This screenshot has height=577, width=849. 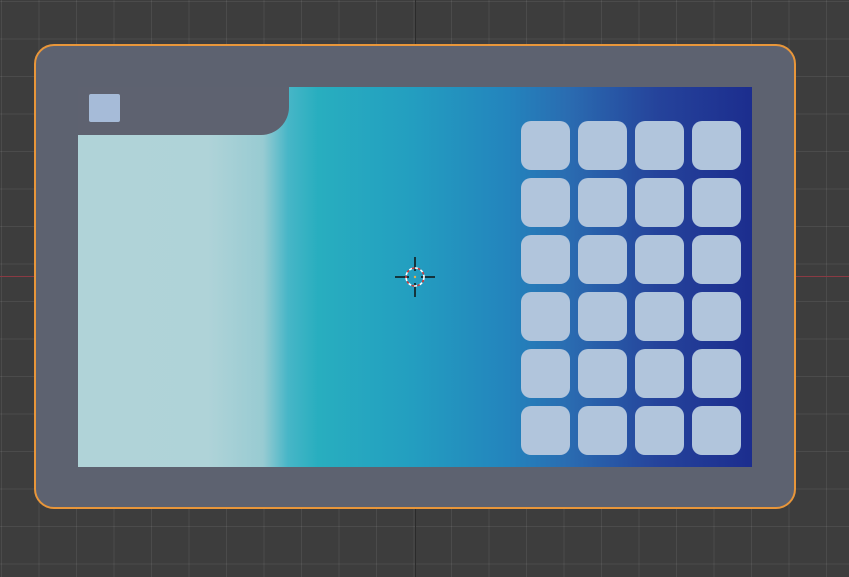 I want to click on square-app-icon, so click(x=104, y=108).